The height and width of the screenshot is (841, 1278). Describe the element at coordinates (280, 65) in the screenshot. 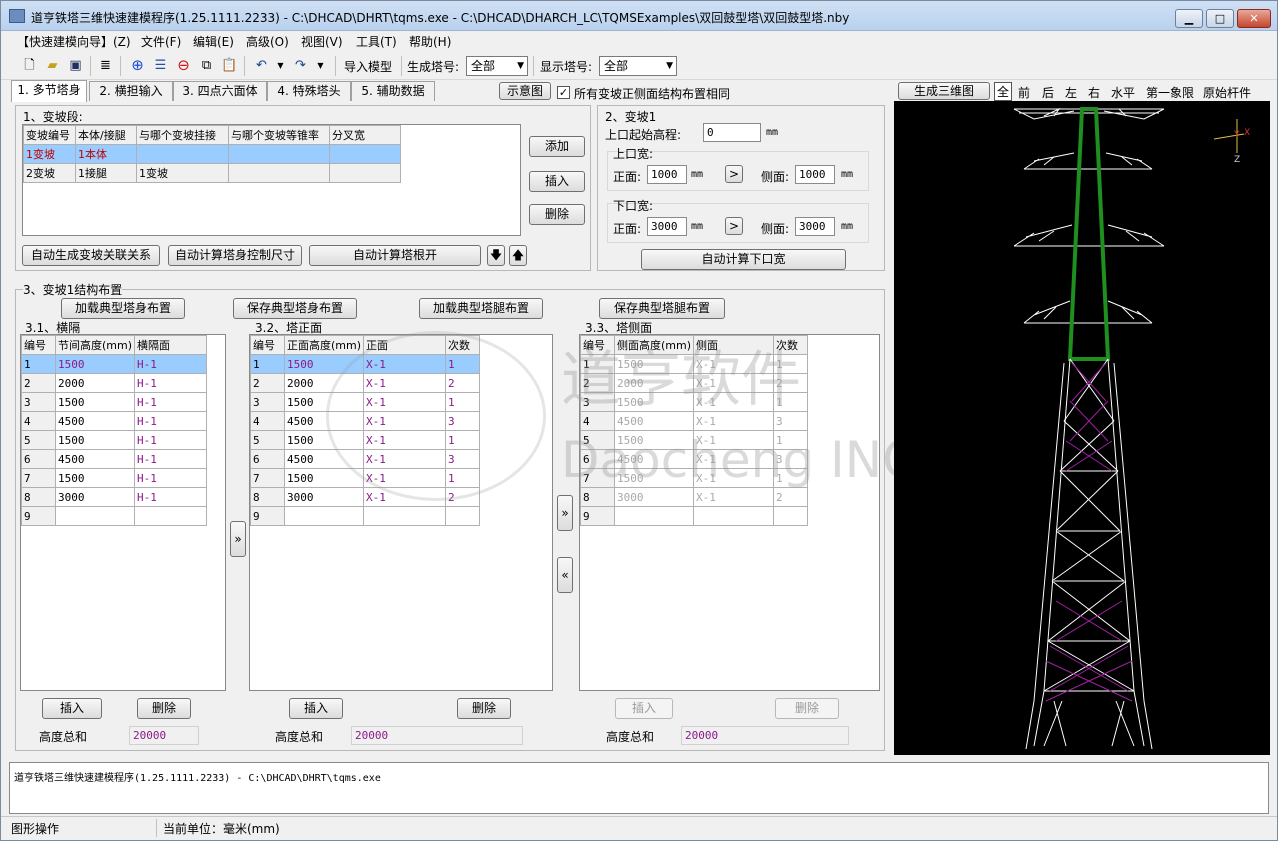

I see `undo-dropdown-icon: ▼` at that location.